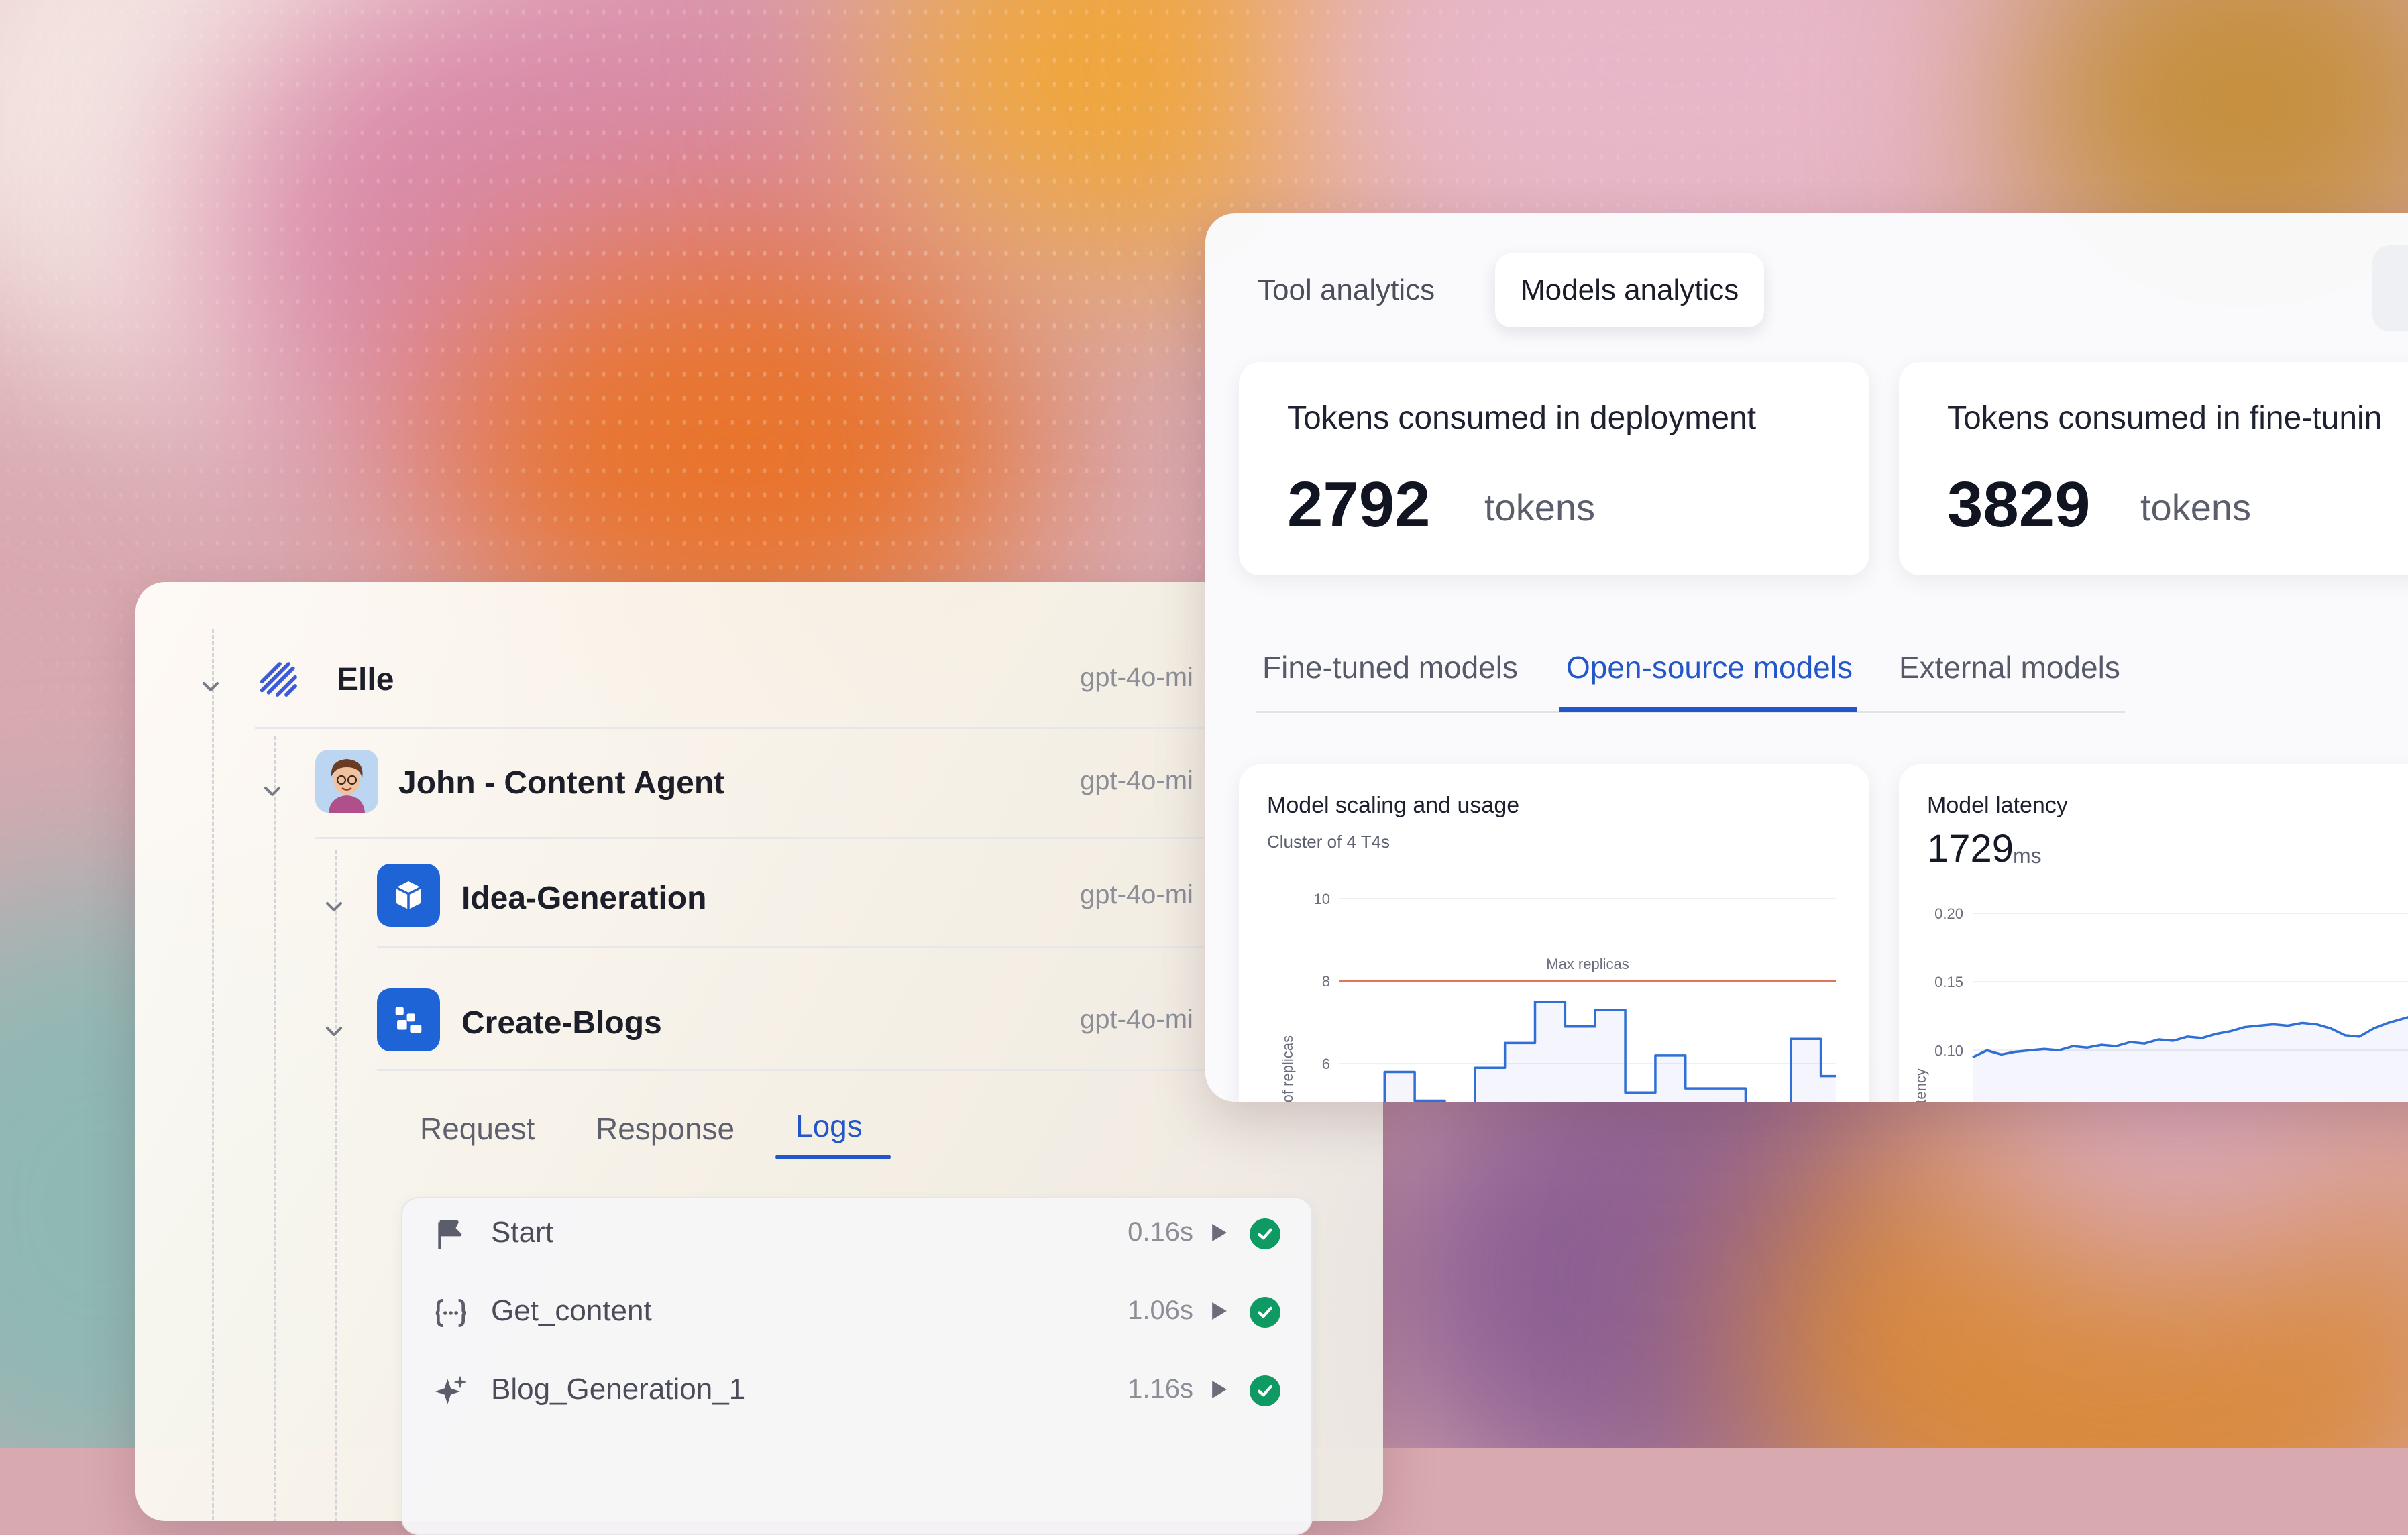  What do you see at coordinates (561, 1023) in the screenshot?
I see `node-label-create-blogs: Create-Blogs` at bounding box center [561, 1023].